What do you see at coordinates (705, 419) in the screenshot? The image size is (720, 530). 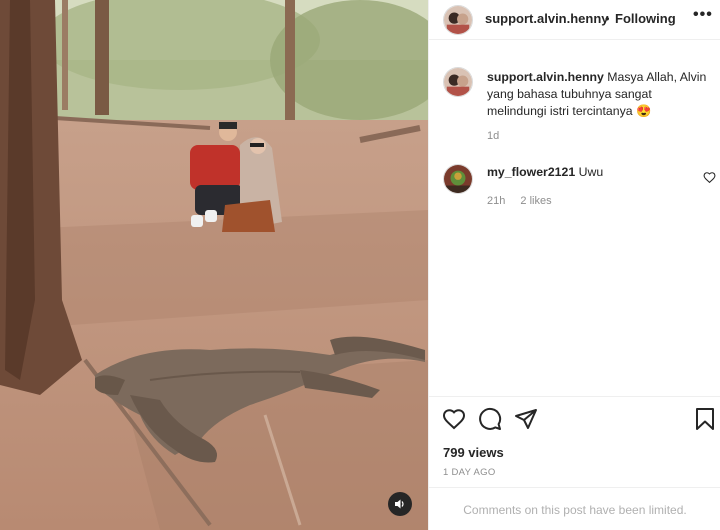 I see `save-bookmark-icon` at bounding box center [705, 419].